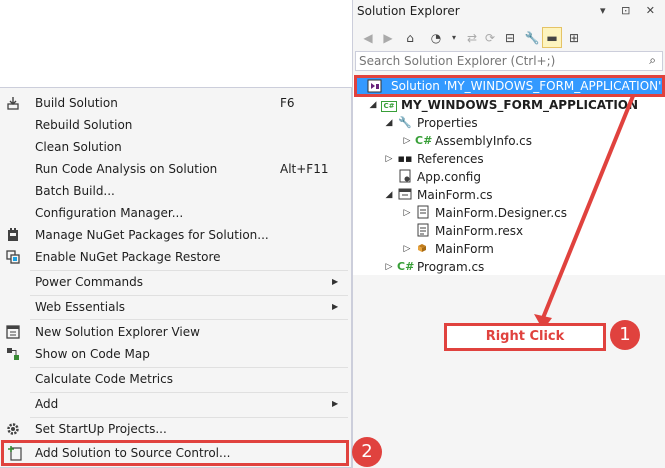 The width and height of the screenshot is (665, 468). Describe the element at coordinates (525, 337) in the screenshot. I see `right-click-callout: Right Click` at that location.